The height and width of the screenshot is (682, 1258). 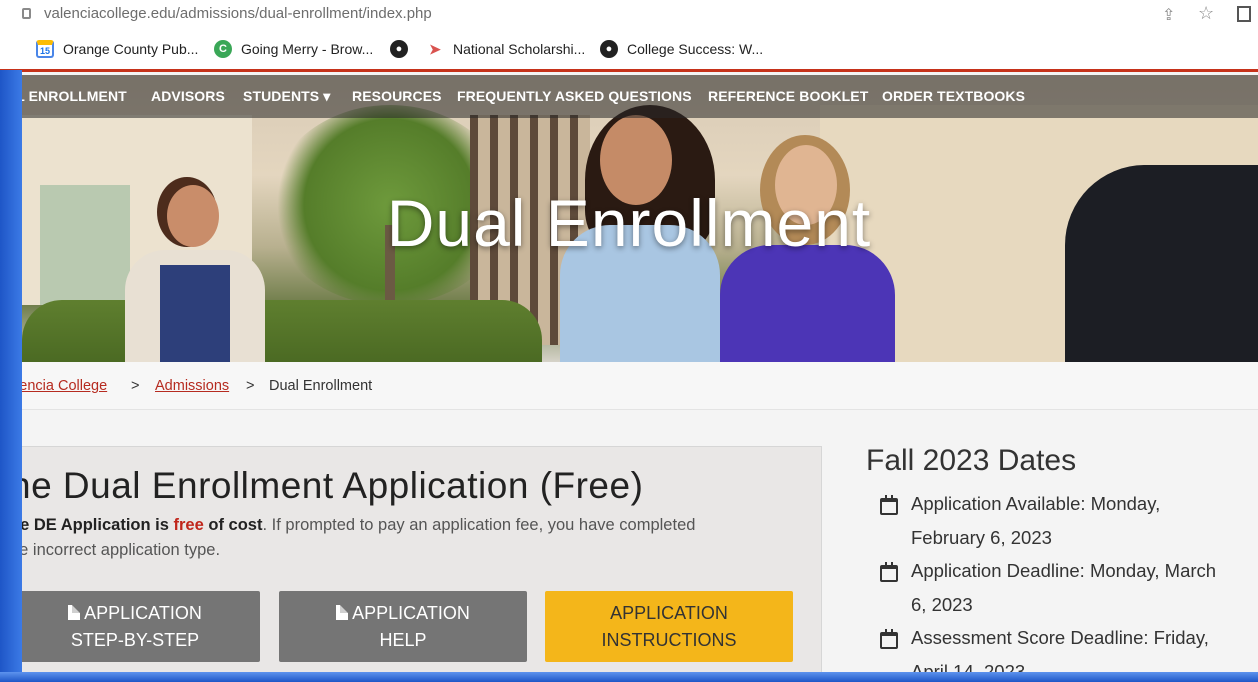 What do you see at coordinates (188, 96) in the screenshot?
I see `nav-advisors: ADVISORS` at bounding box center [188, 96].